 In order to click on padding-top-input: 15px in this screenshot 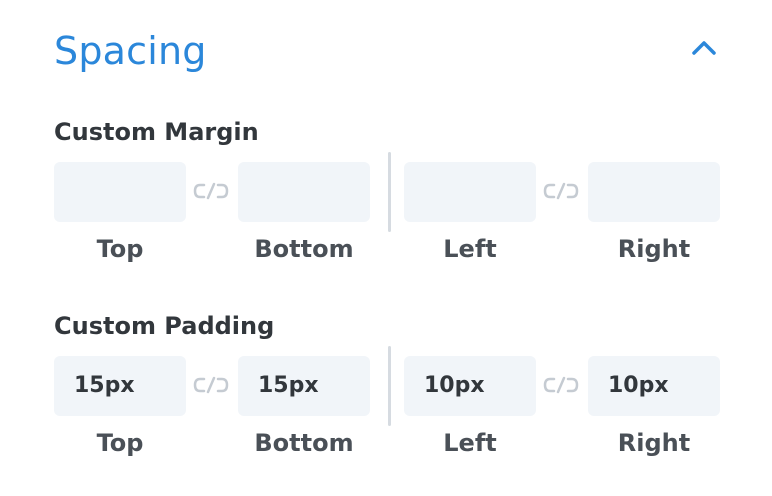, I will do `click(120, 386)`.